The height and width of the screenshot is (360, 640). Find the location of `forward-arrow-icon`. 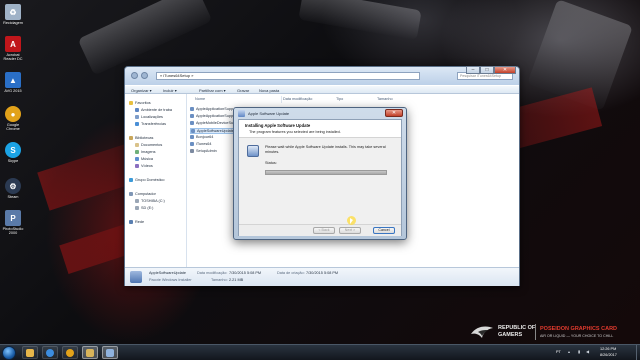

forward-arrow-icon is located at coordinates (144, 75).